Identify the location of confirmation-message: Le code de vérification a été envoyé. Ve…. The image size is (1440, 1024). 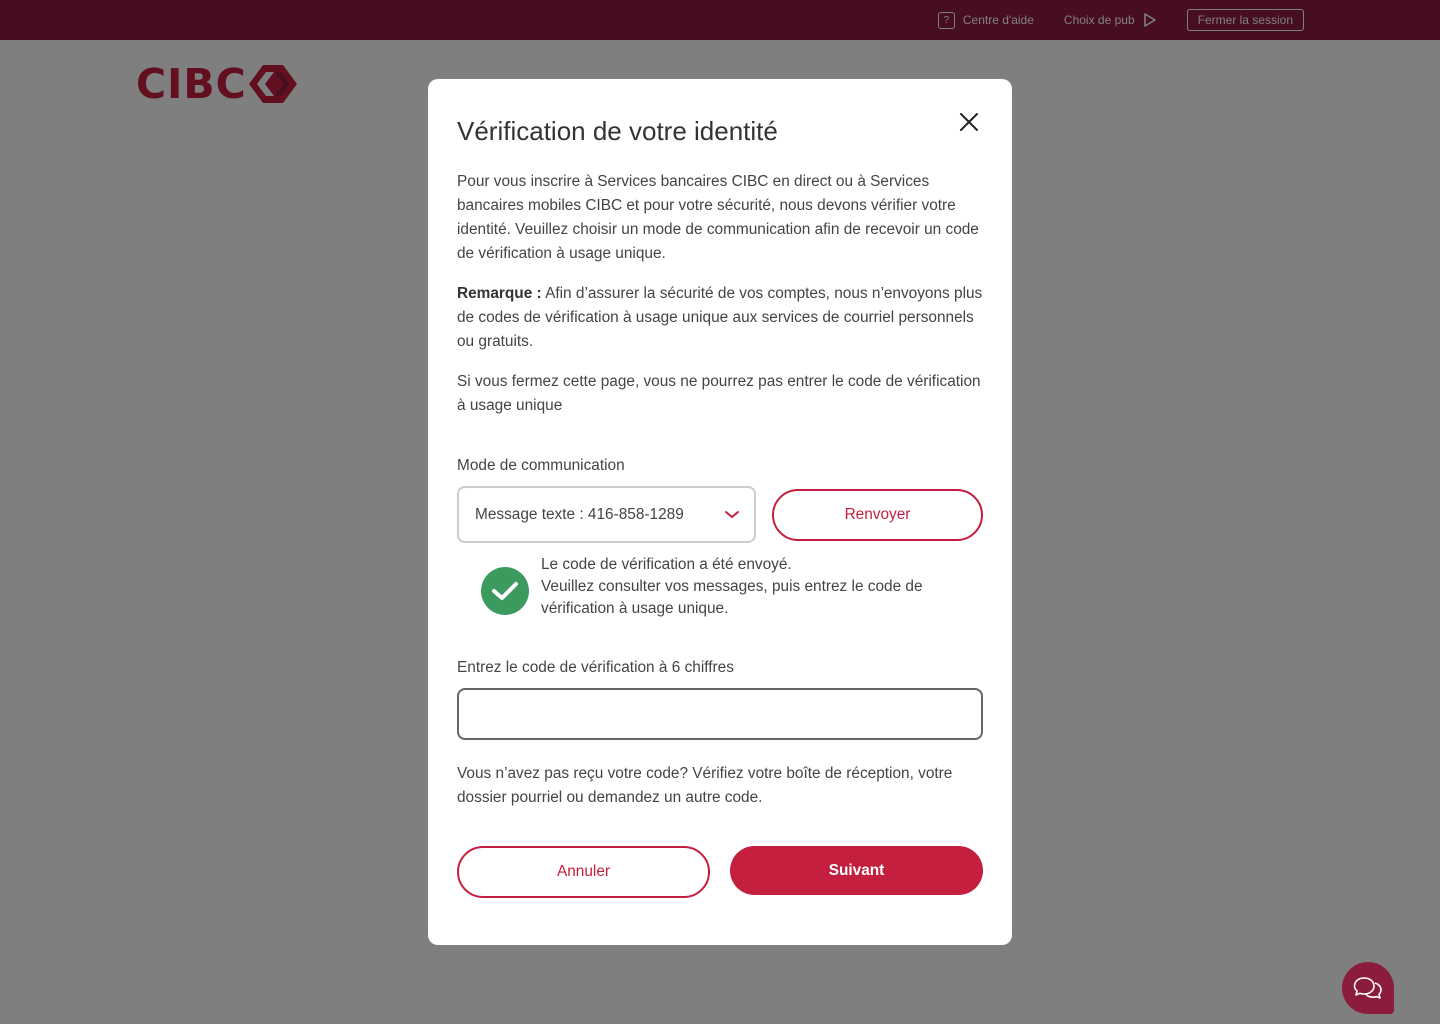
(762, 587).